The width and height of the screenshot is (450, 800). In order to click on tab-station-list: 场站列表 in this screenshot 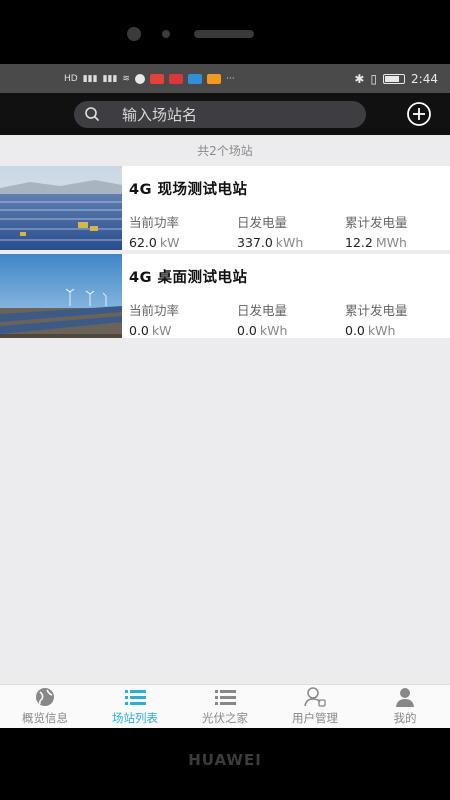, I will do `click(135, 706)`.